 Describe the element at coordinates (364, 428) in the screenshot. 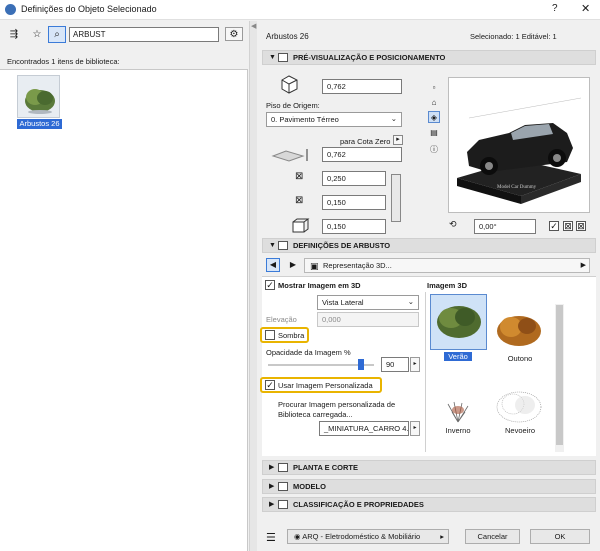

I see `custom-file-field: _MINIATURA_CARRO 4.p` at that location.